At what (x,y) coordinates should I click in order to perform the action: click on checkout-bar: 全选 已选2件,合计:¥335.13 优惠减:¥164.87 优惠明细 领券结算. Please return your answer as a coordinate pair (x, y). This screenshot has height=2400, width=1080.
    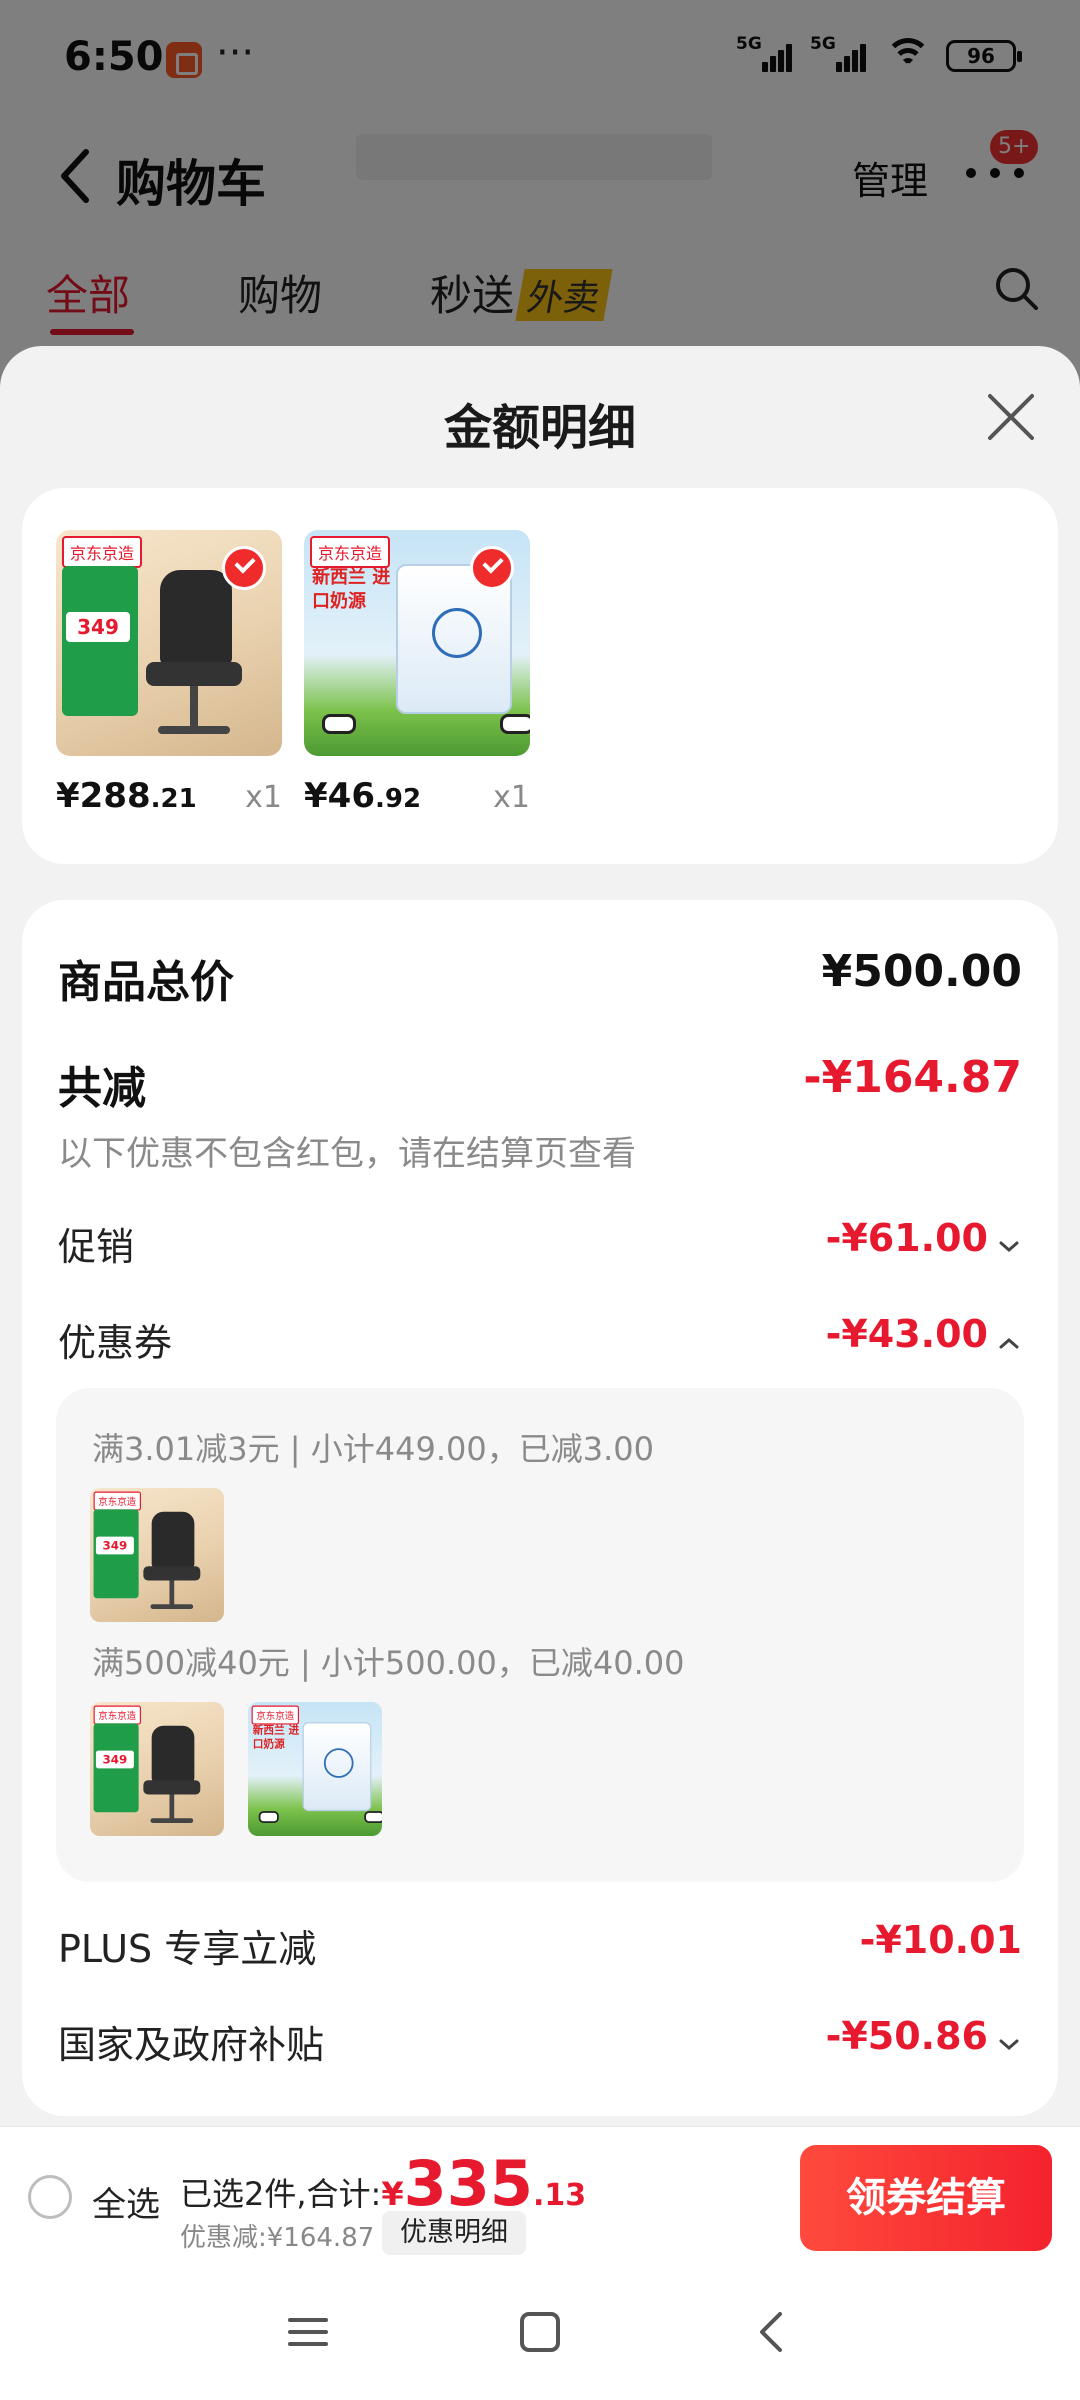
    Looking at the image, I should click on (540, 2195).